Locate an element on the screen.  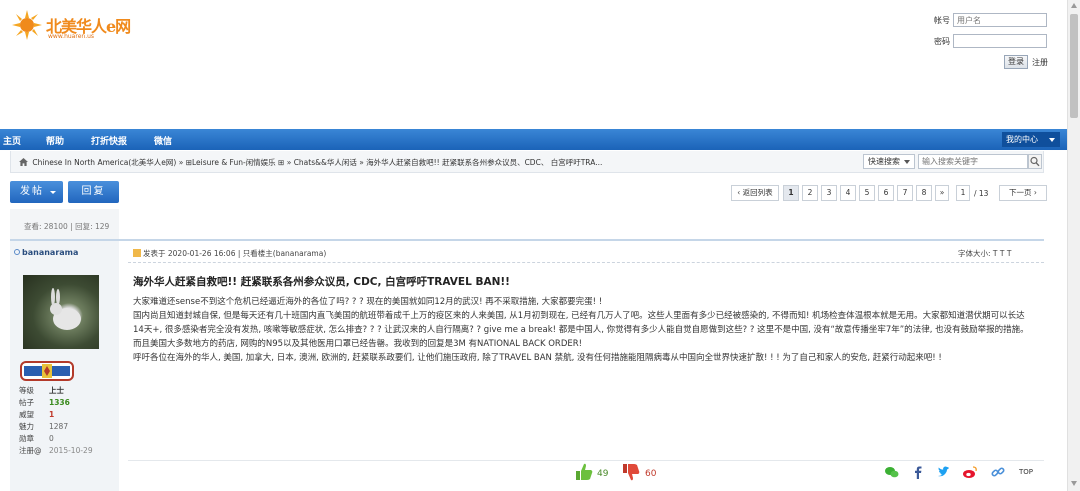
post-icon is located at coordinates (137, 253).